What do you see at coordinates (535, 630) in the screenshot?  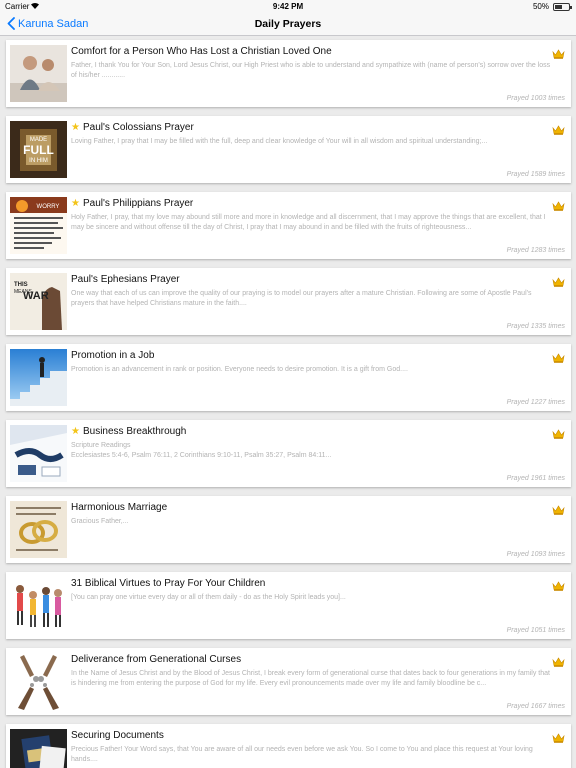 I see `prayed-count: Prayed 1051 times` at bounding box center [535, 630].